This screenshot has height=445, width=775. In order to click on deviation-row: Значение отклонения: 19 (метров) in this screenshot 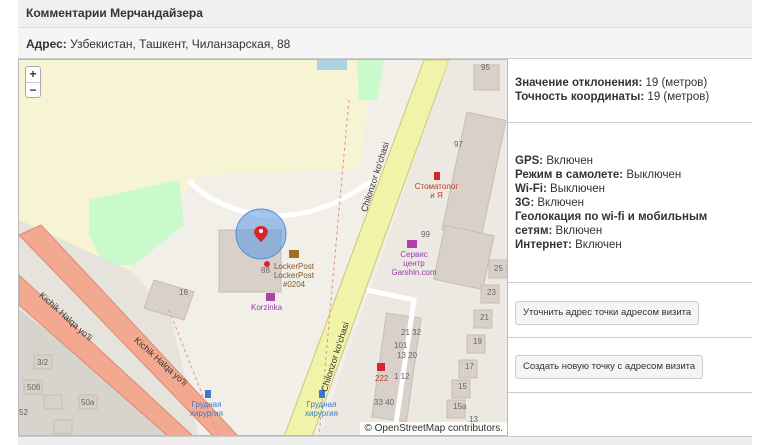, I will do `click(630, 83)`.